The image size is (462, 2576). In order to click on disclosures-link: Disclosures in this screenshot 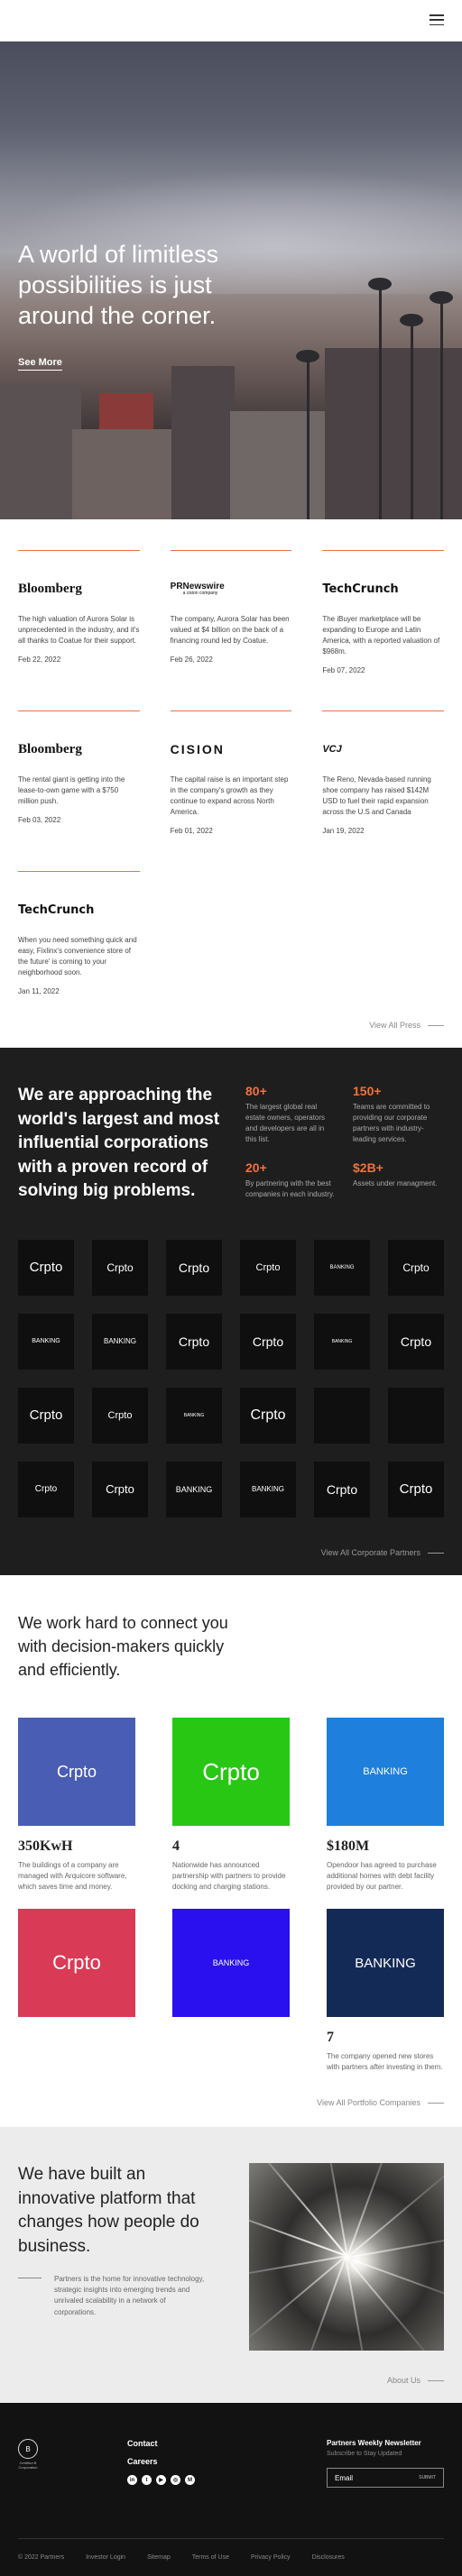, I will do `click(328, 2557)`.